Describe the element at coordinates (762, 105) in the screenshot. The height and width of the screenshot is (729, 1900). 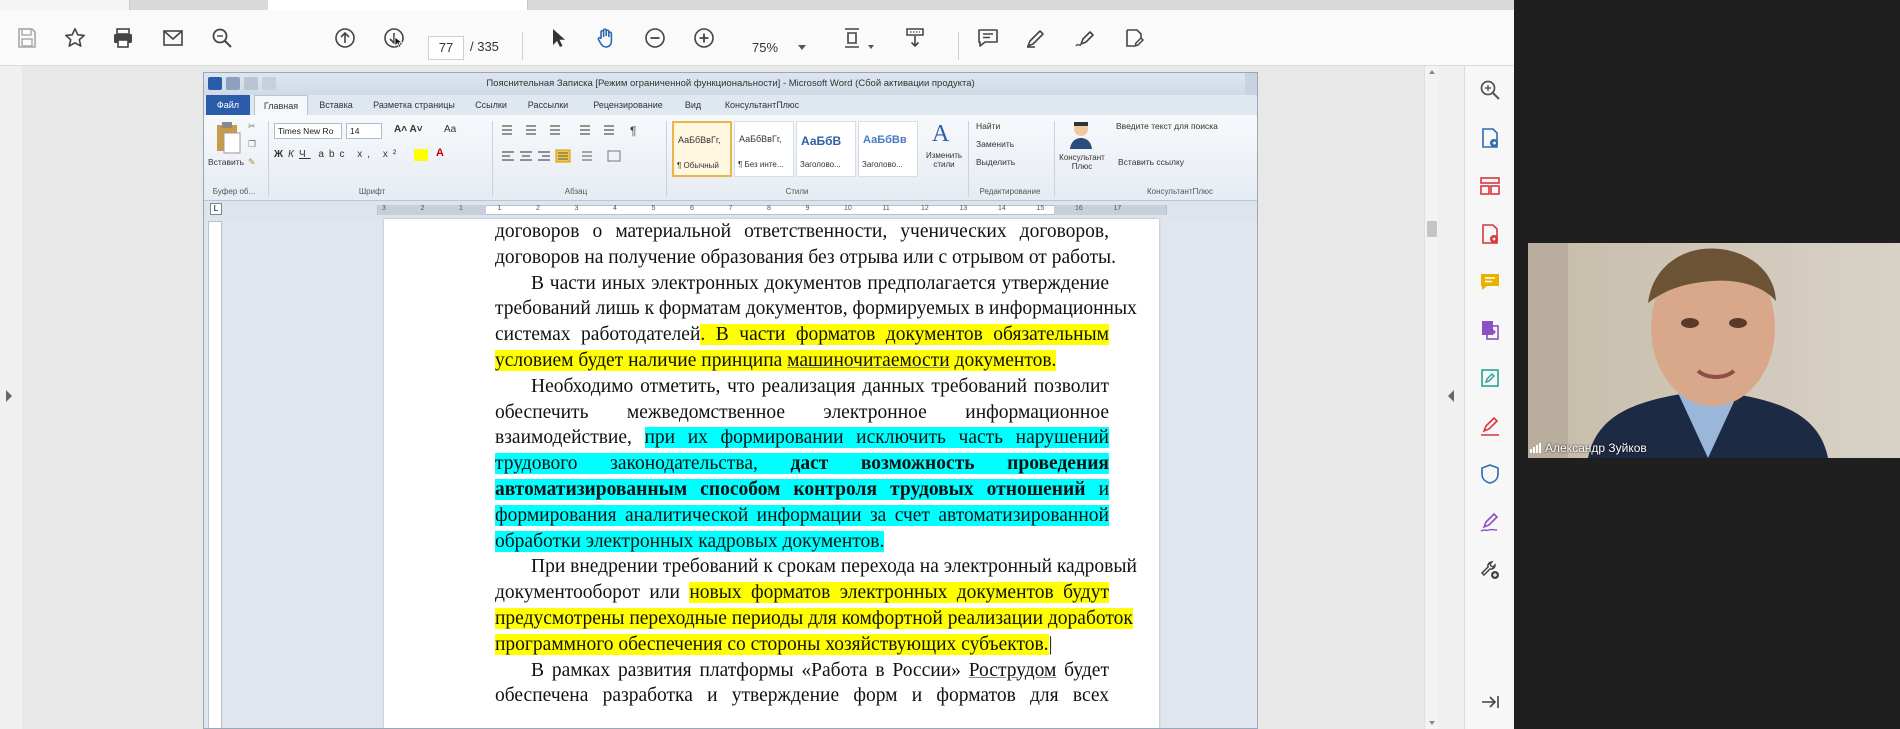
I see `word-tab-consultant: КонсультантПлюс` at that location.